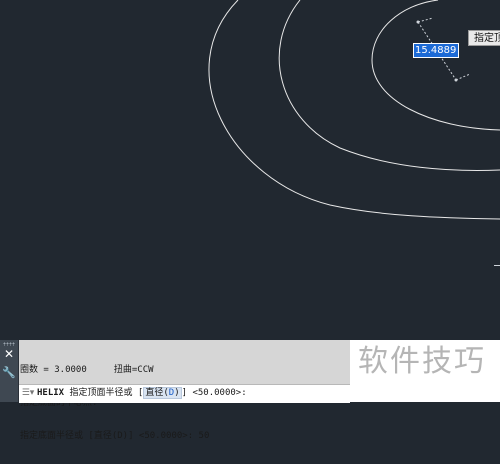 This screenshot has width=500, height=464. I want to click on command-line-sidebar: ✕ 🔧, so click(9, 371).